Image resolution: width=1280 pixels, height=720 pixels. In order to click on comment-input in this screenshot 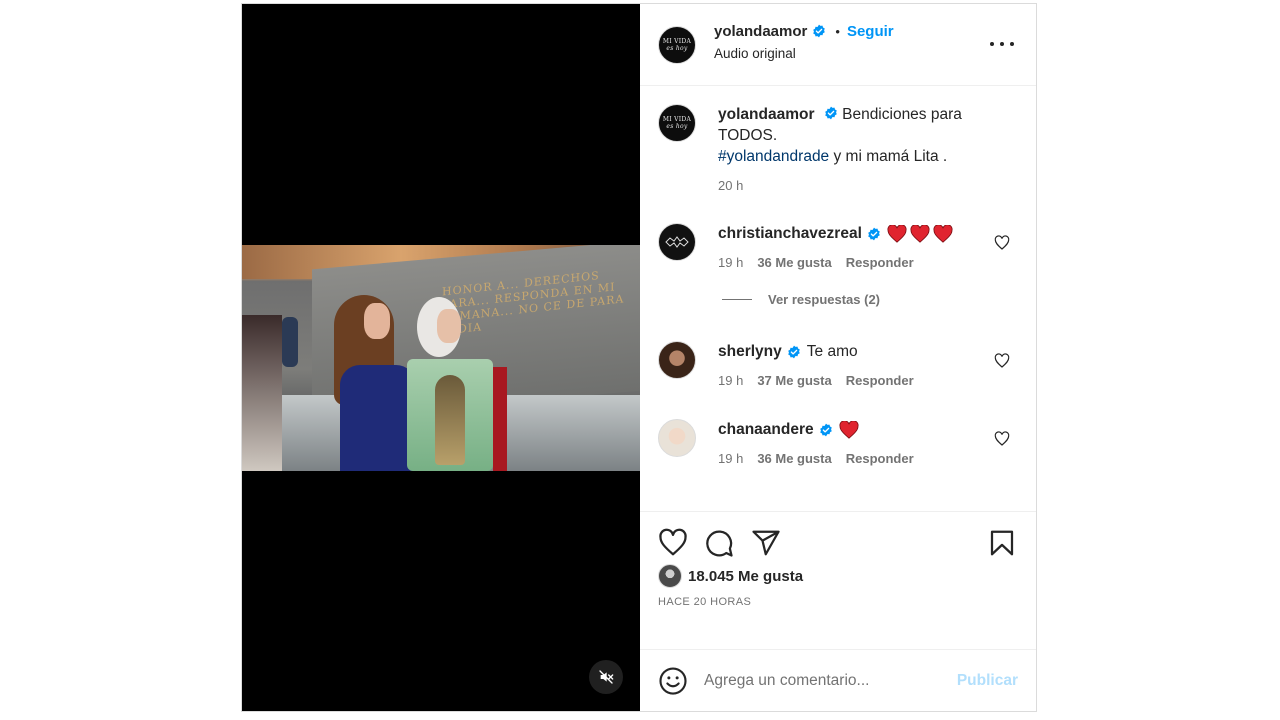, I will do `click(819, 680)`.